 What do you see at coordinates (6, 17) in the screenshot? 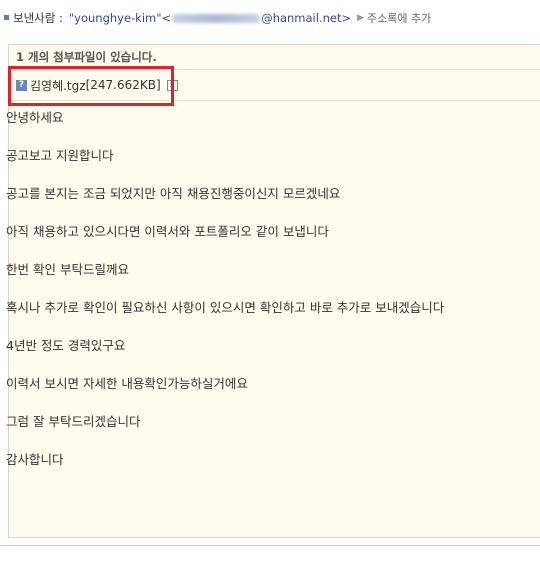
I see `bullet-icon` at bounding box center [6, 17].